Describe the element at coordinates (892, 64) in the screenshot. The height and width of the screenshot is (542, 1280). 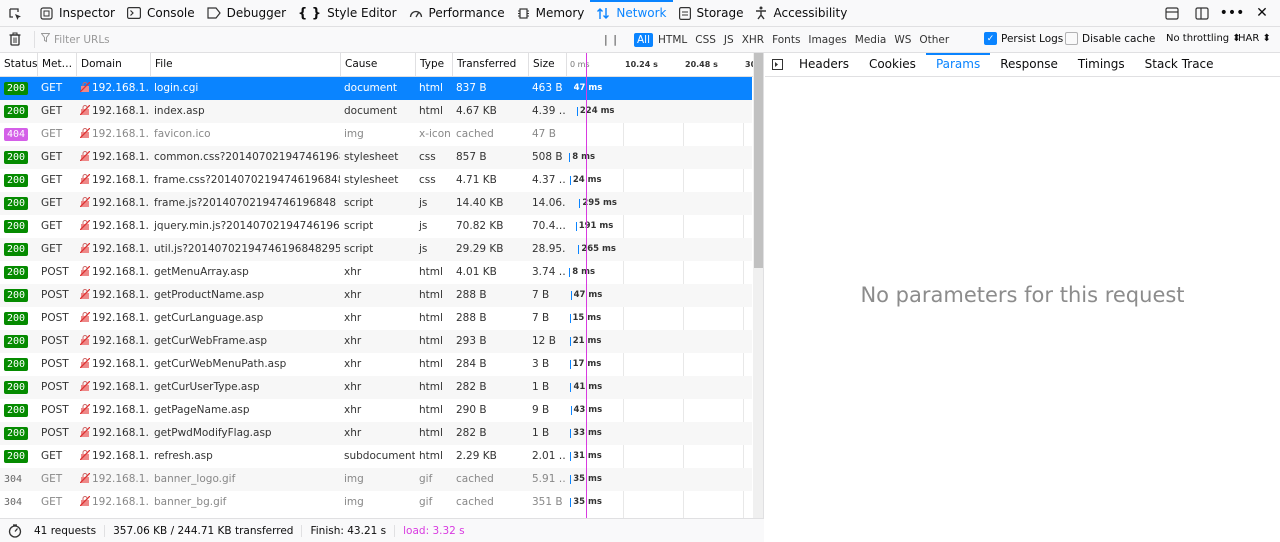
I see `details-tab-cookies: Cookies` at that location.